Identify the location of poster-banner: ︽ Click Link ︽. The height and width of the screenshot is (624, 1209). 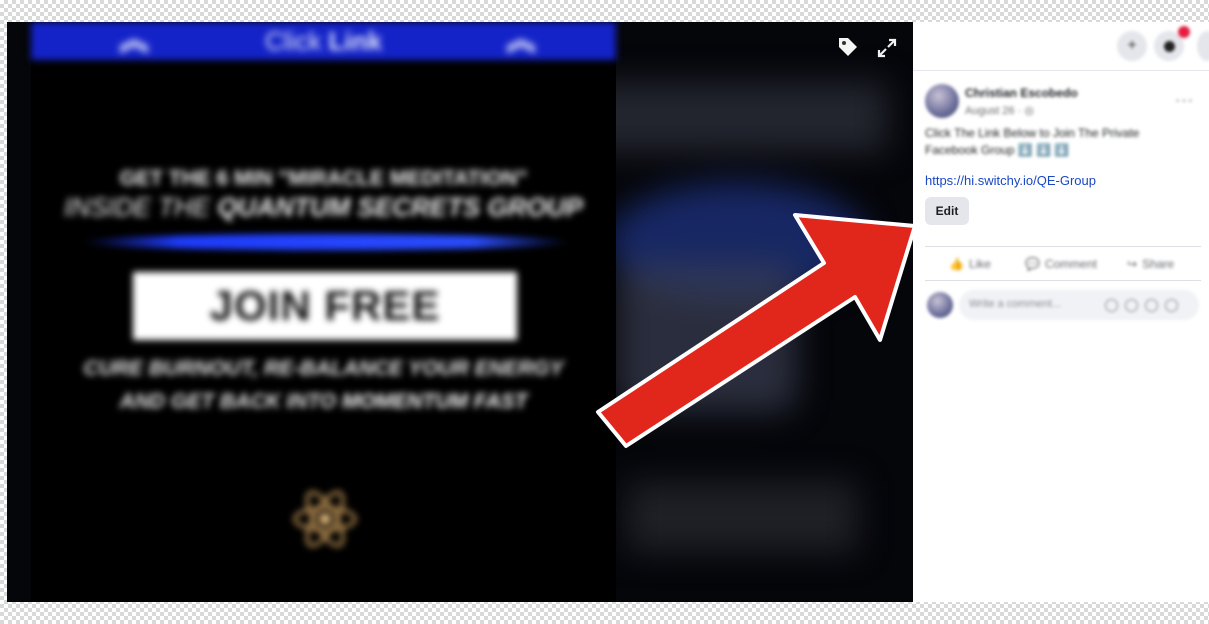
(323, 41).